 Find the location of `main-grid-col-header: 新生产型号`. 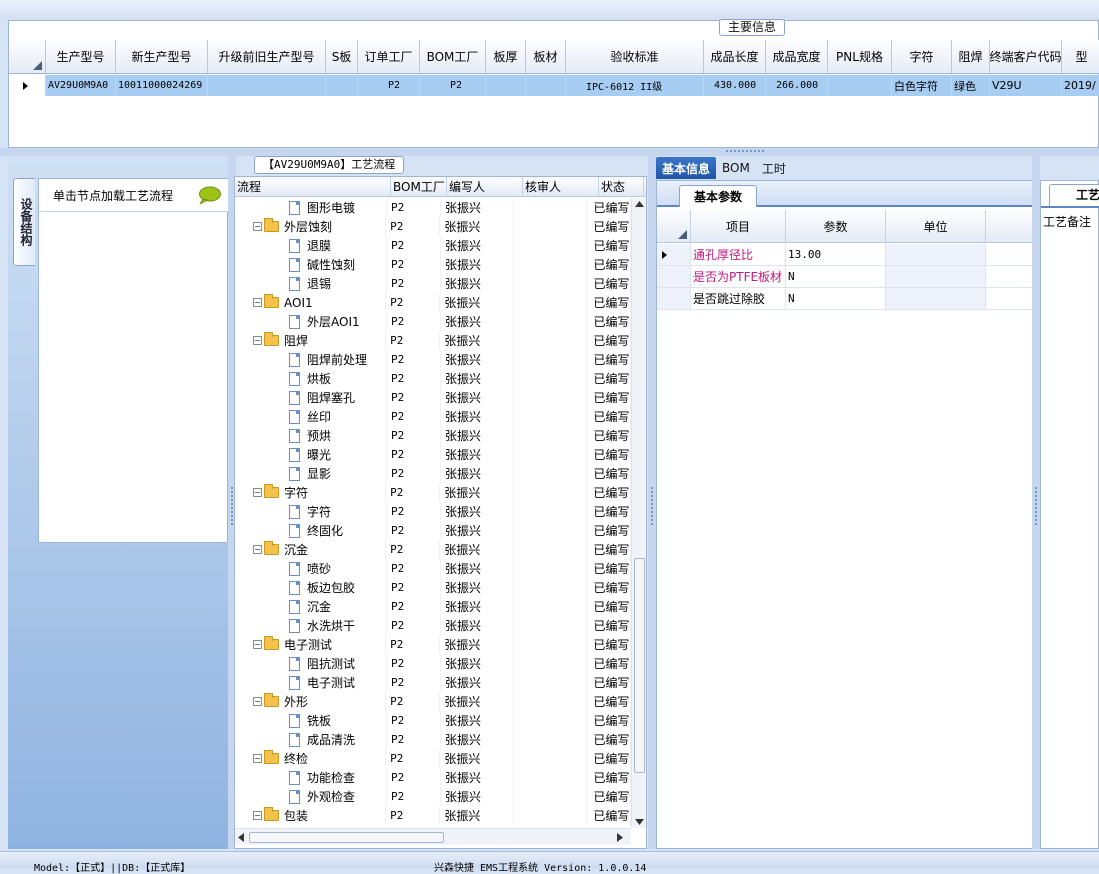

main-grid-col-header: 新生产型号 is located at coordinates (162, 56).